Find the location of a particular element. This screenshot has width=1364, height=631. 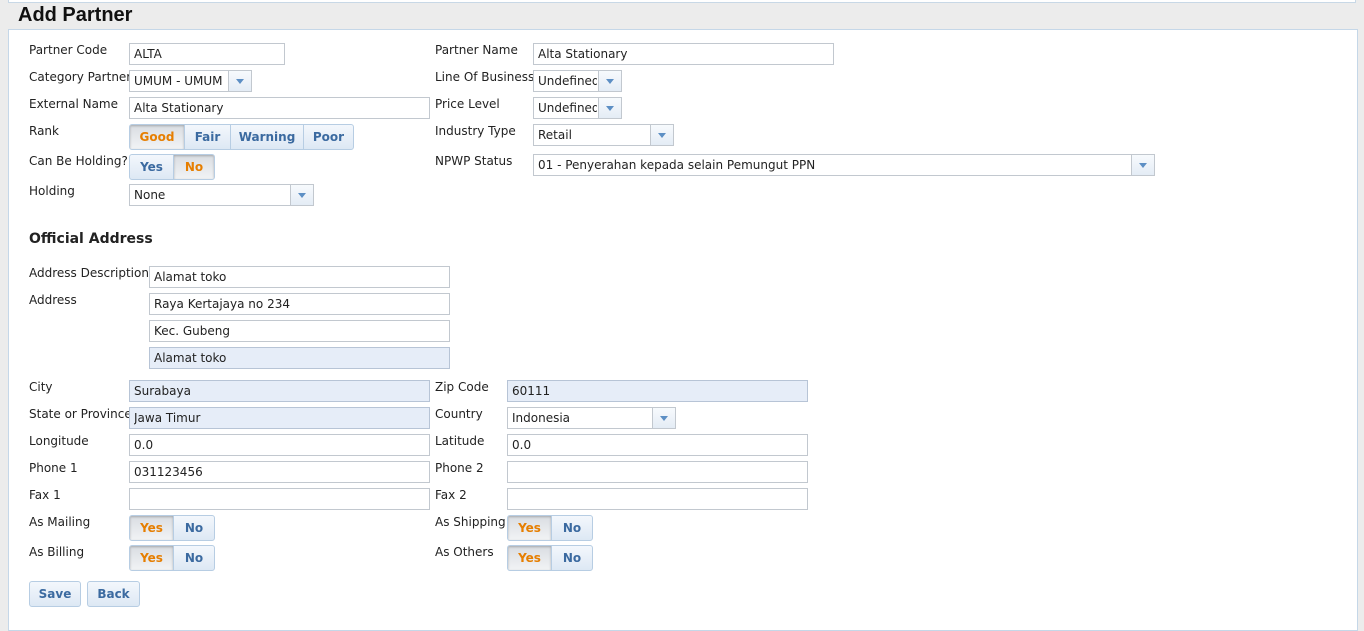

partner-code-label: Partner Code is located at coordinates (68, 50).